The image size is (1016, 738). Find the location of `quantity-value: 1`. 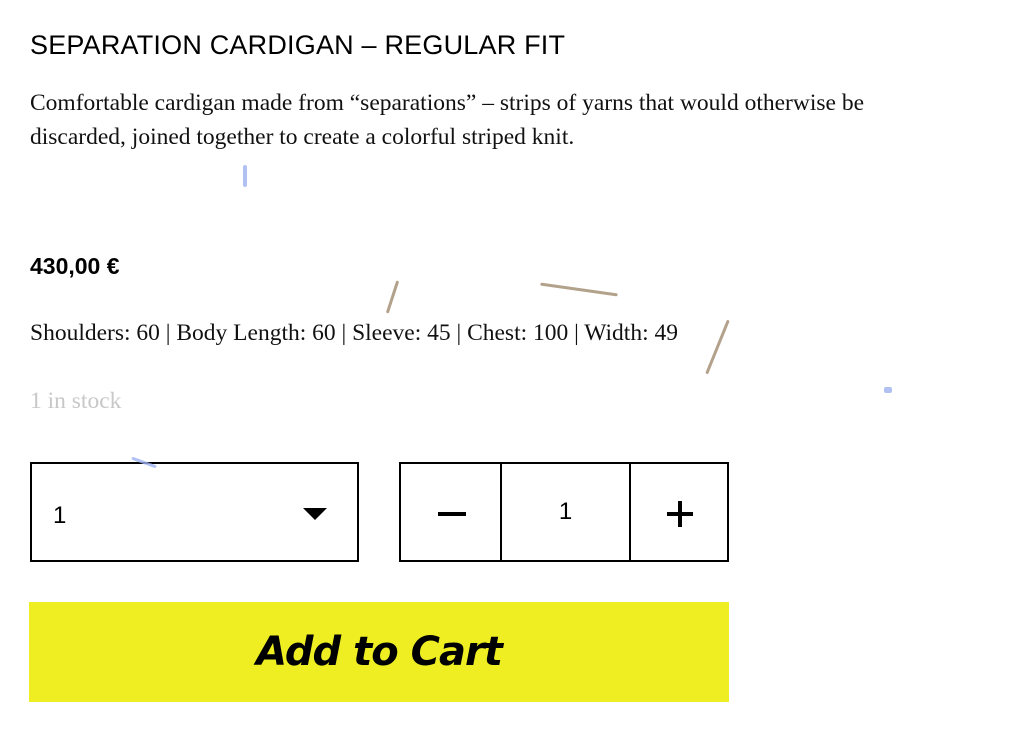

quantity-value: 1 is located at coordinates (566, 512).